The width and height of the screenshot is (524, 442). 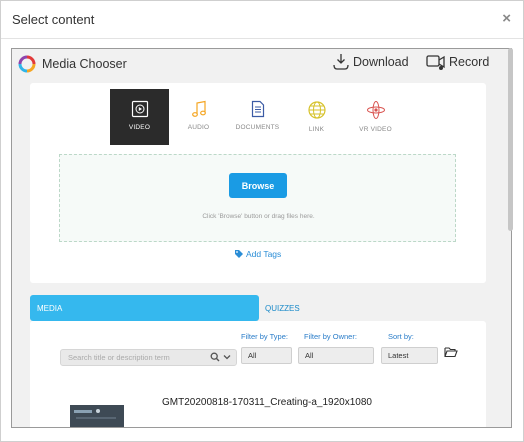 I want to click on content-tabs: MEDIA QUIZZES, so click(x=258, y=308).